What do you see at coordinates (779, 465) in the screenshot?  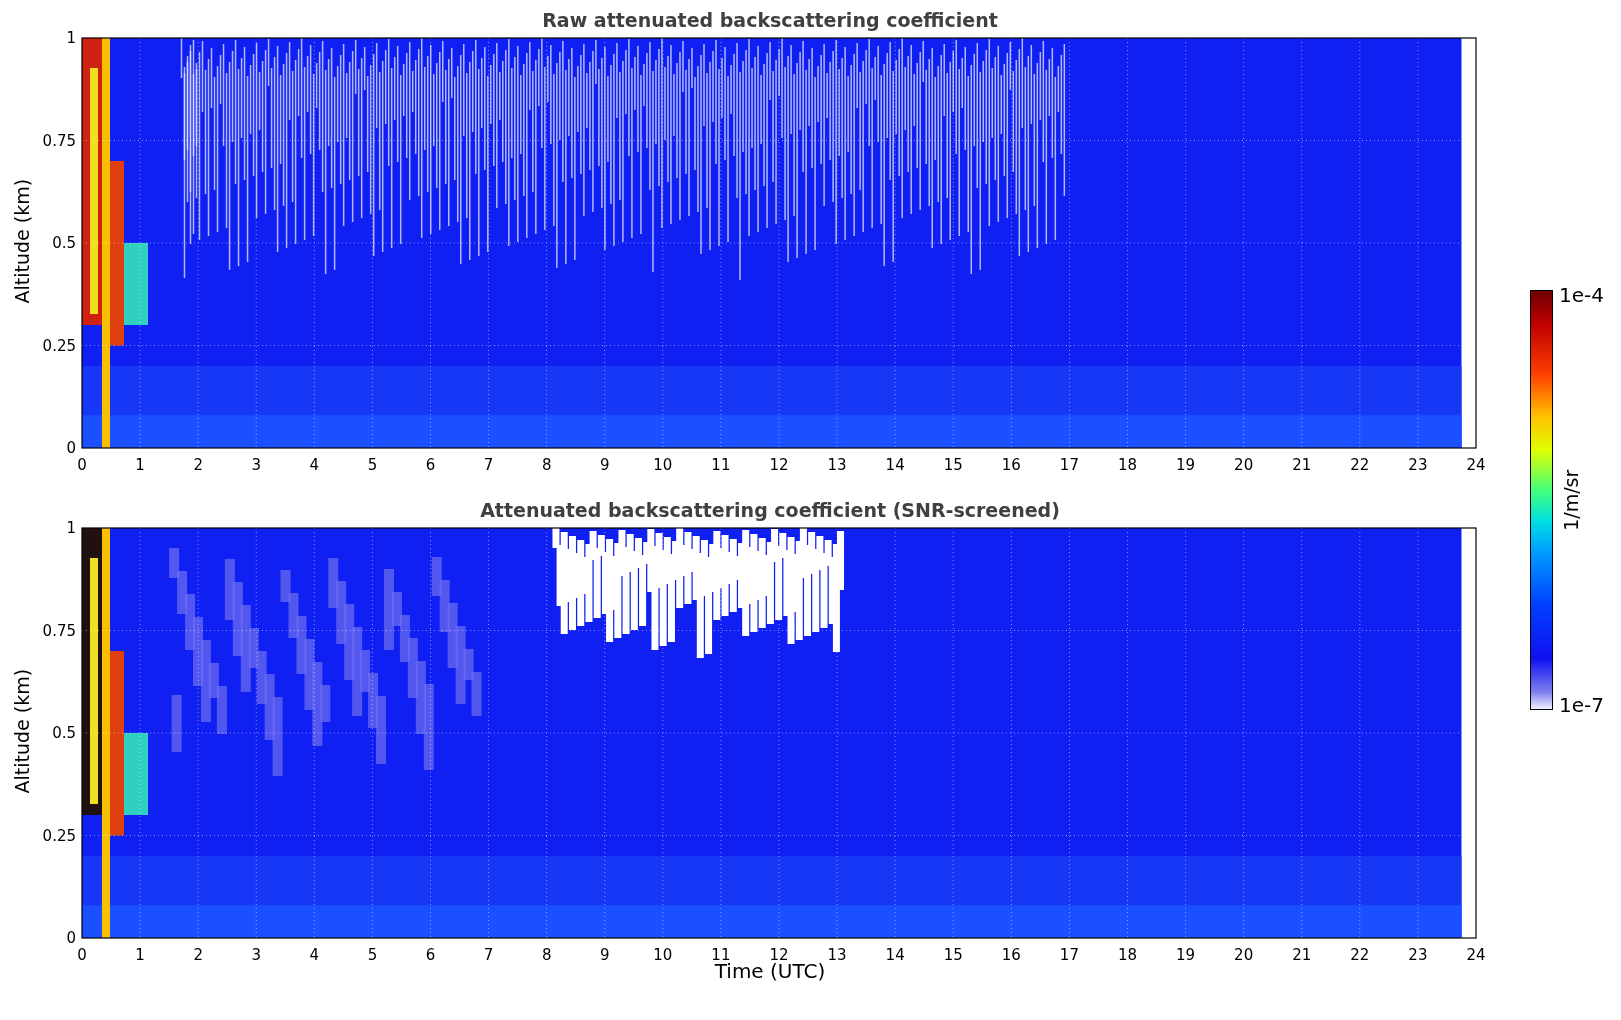 I see `tick-label: 12` at bounding box center [779, 465].